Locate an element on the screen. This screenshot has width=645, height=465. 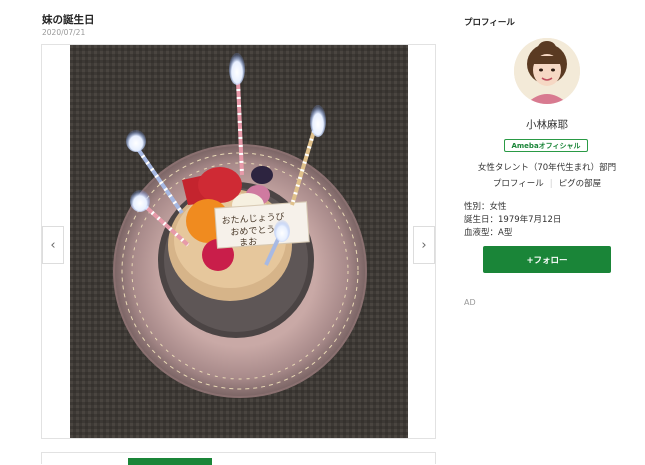
post-title: 妹の誕生日 is located at coordinates (68, 20).